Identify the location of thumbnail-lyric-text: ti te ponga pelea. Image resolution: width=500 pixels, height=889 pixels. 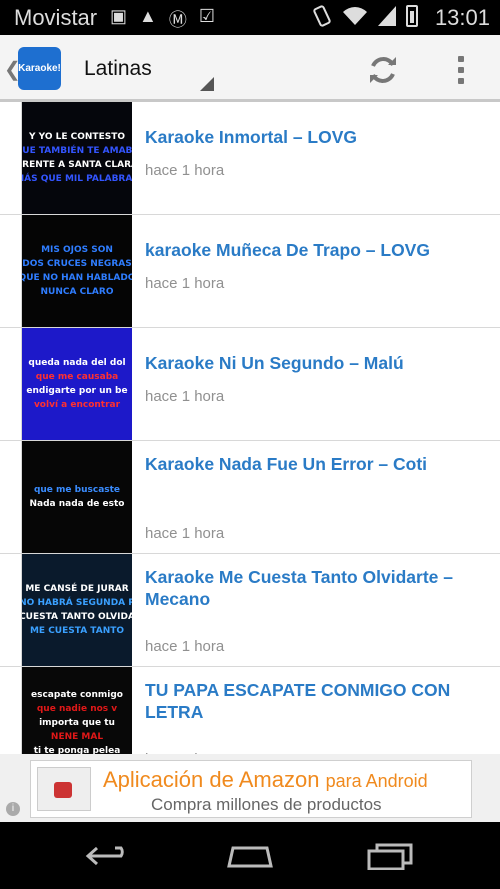
(77, 750).